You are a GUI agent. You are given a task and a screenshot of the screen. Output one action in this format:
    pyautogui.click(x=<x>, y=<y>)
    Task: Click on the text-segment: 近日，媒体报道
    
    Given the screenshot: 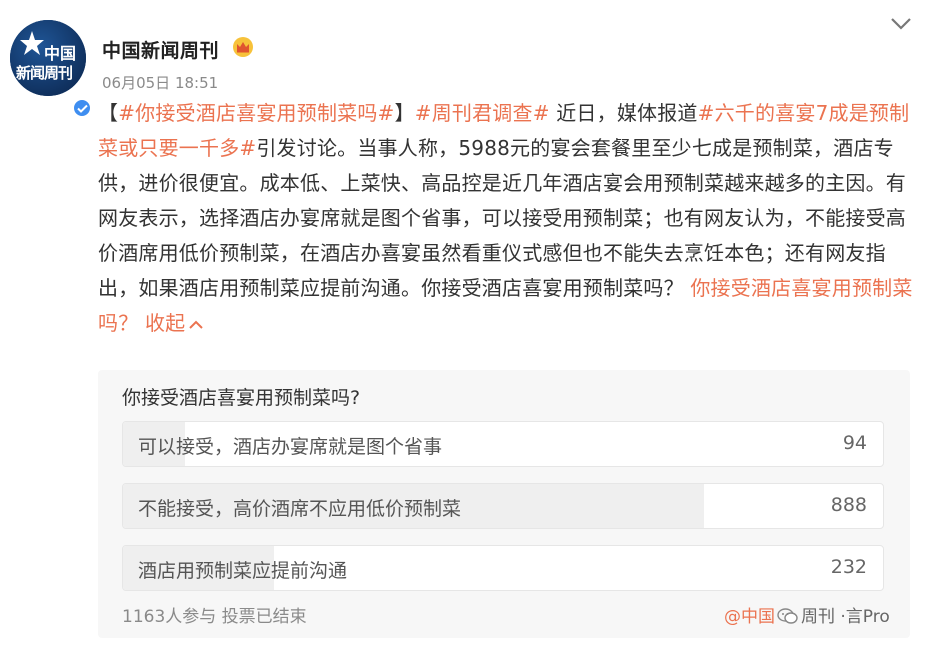 What is the action you would take?
    pyautogui.click(x=623, y=113)
    